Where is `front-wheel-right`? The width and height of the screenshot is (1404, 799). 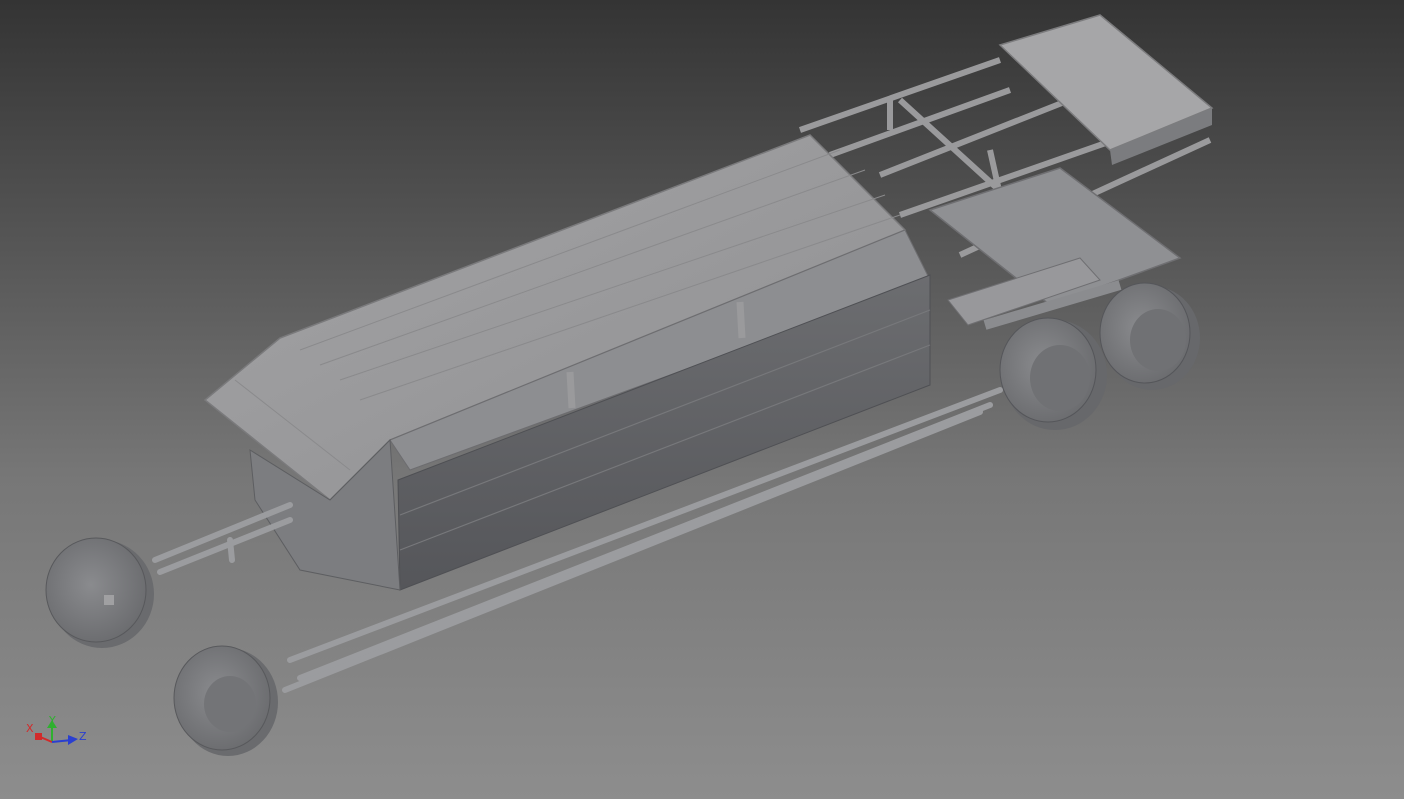
front-wheel-right is located at coordinates (225, 700).